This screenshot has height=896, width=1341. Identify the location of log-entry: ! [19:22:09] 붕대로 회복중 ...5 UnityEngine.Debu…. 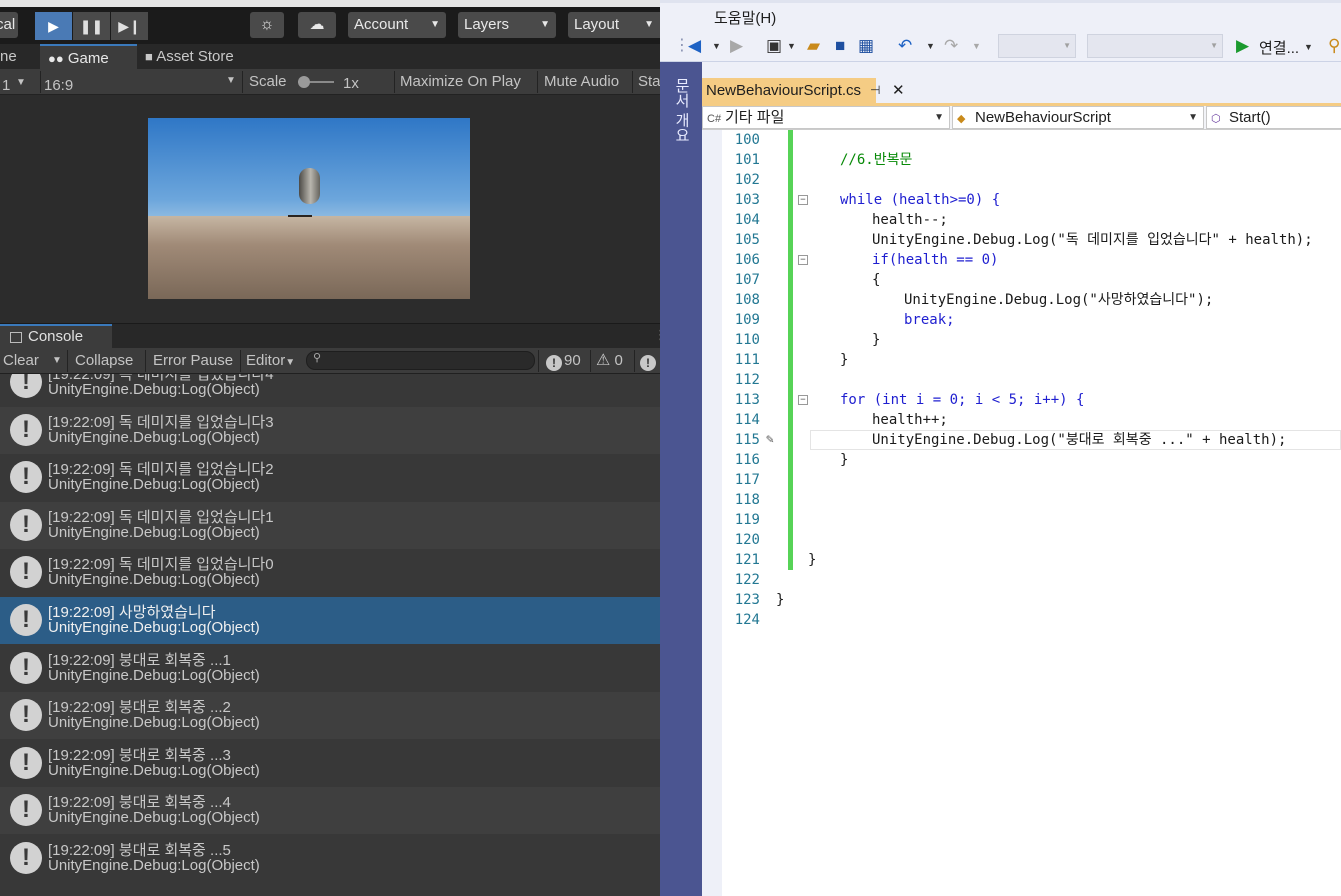
(330, 858).